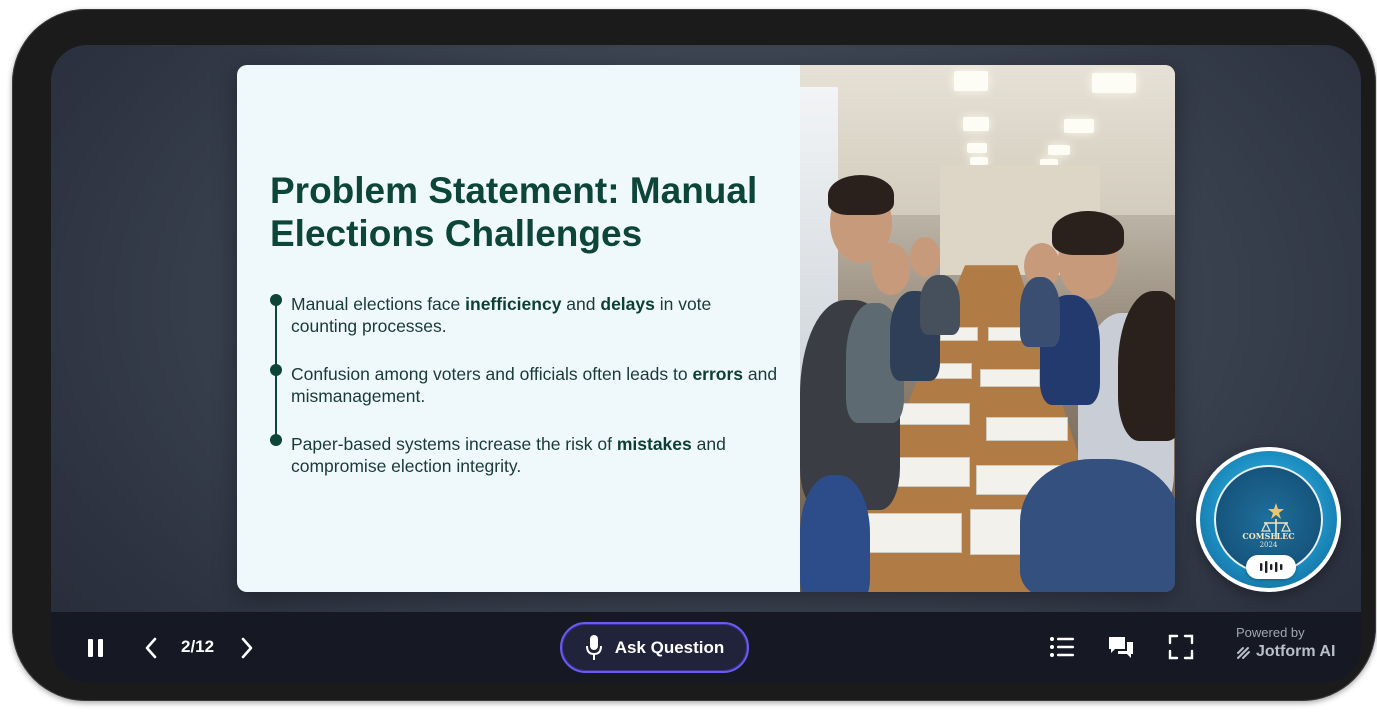 This screenshot has height=714, width=1377. I want to click on badge-seal: COMSELEC 2024, so click(1268, 519).